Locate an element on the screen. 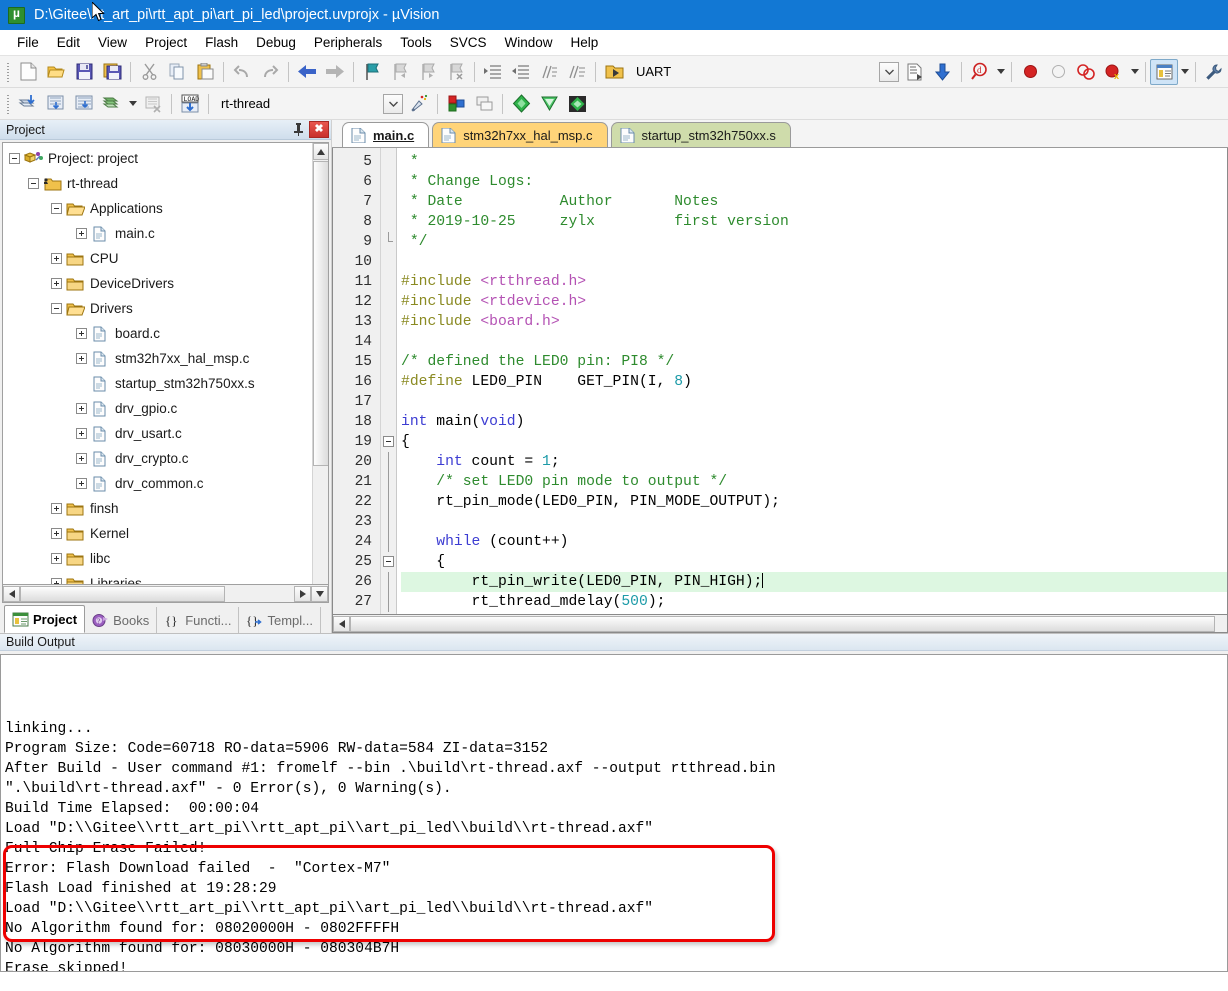 The image size is (1228, 991). tree-item-libraries: Libraries is located at coordinates (157, 577).